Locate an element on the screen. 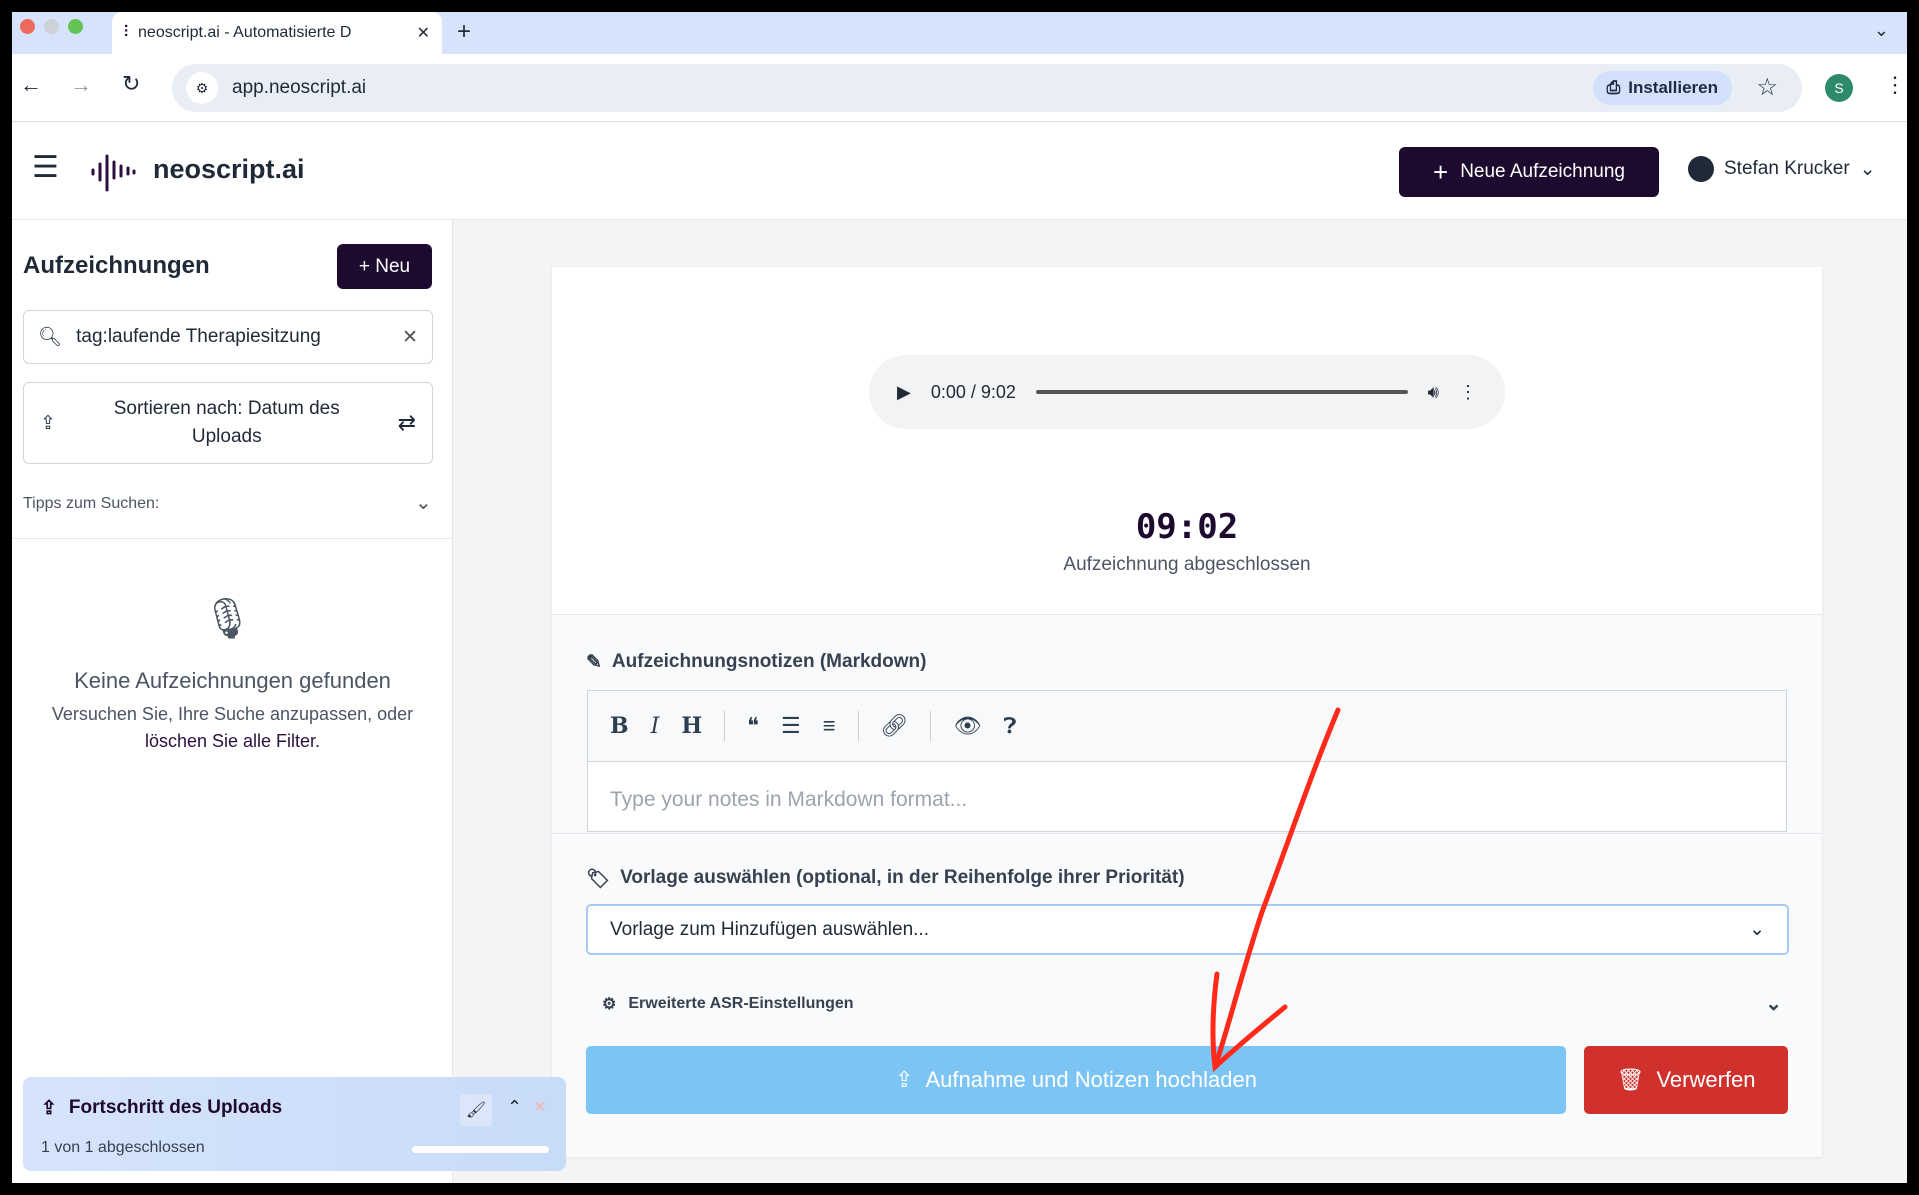  upload-progress-fill is located at coordinates (480, 1149).